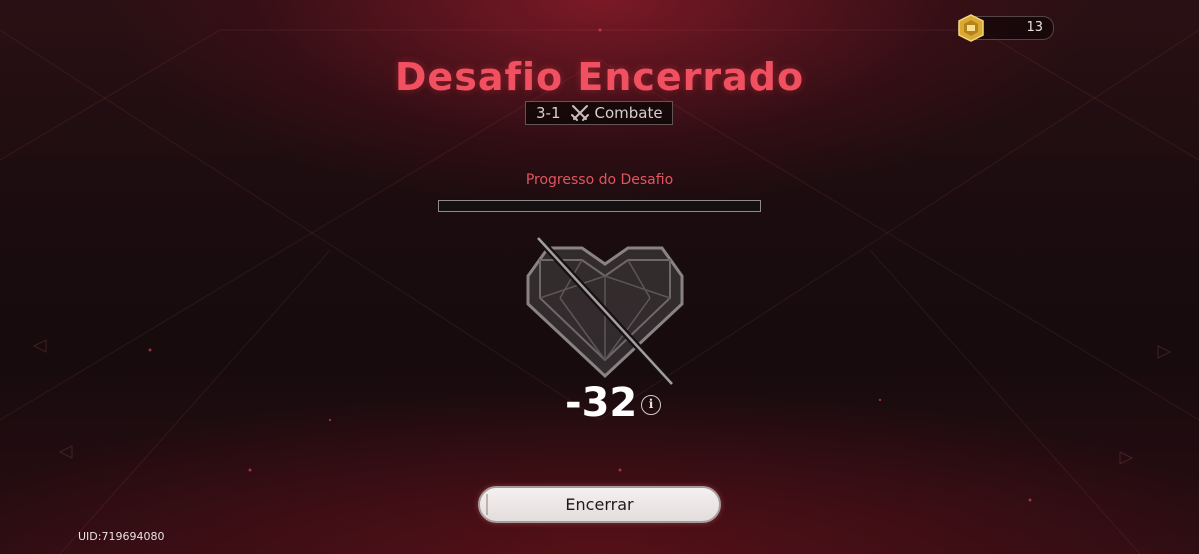 The image size is (1199, 554). Describe the element at coordinates (1034, 27) in the screenshot. I see `currency-value: 13` at that location.